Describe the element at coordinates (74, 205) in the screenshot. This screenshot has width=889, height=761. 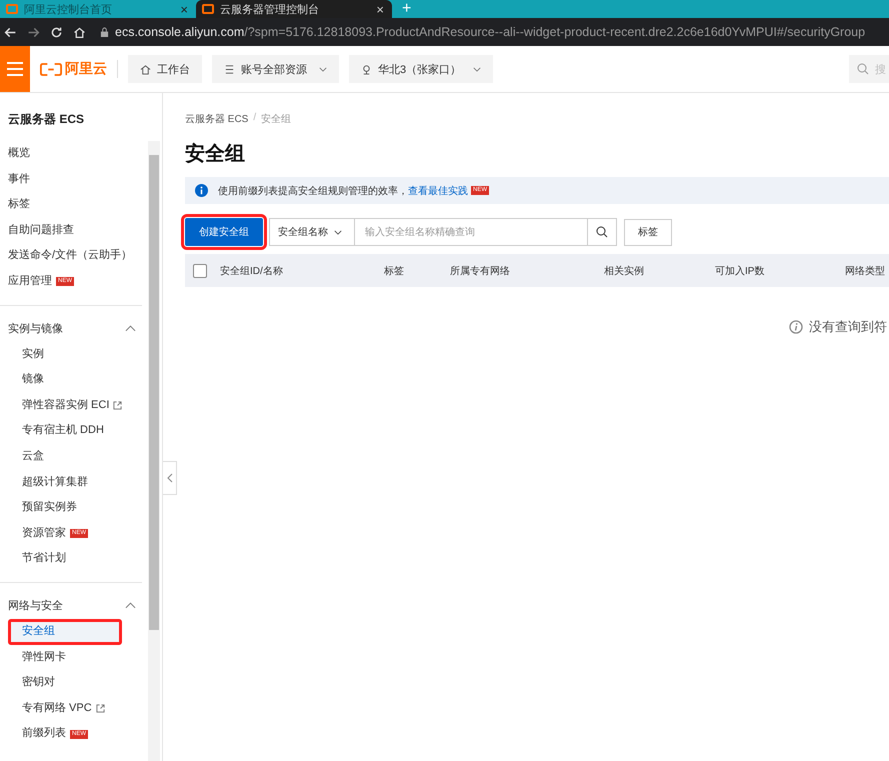
I see `sidebar-item: 标签` at that location.